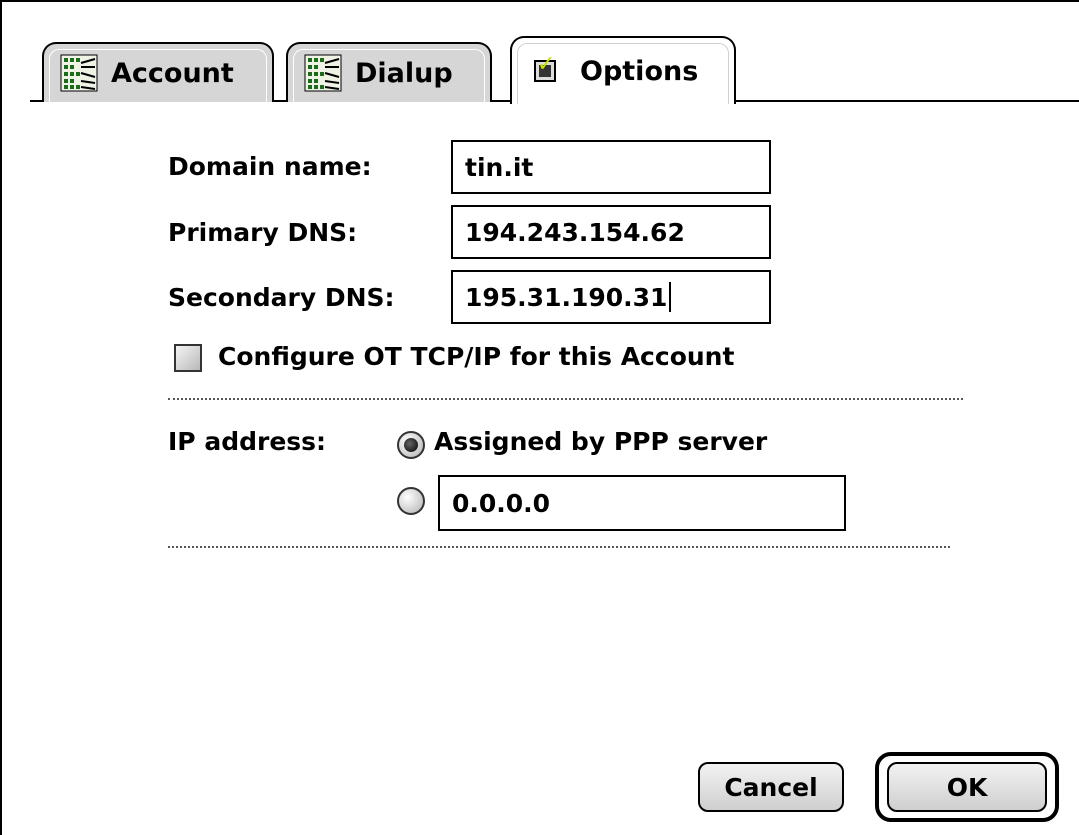 The width and height of the screenshot is (1079, 835). What do you see at coordinates (411, 445) in the screenshot?
I see `ip-assigned-radio` at bounding box center [411, 445].